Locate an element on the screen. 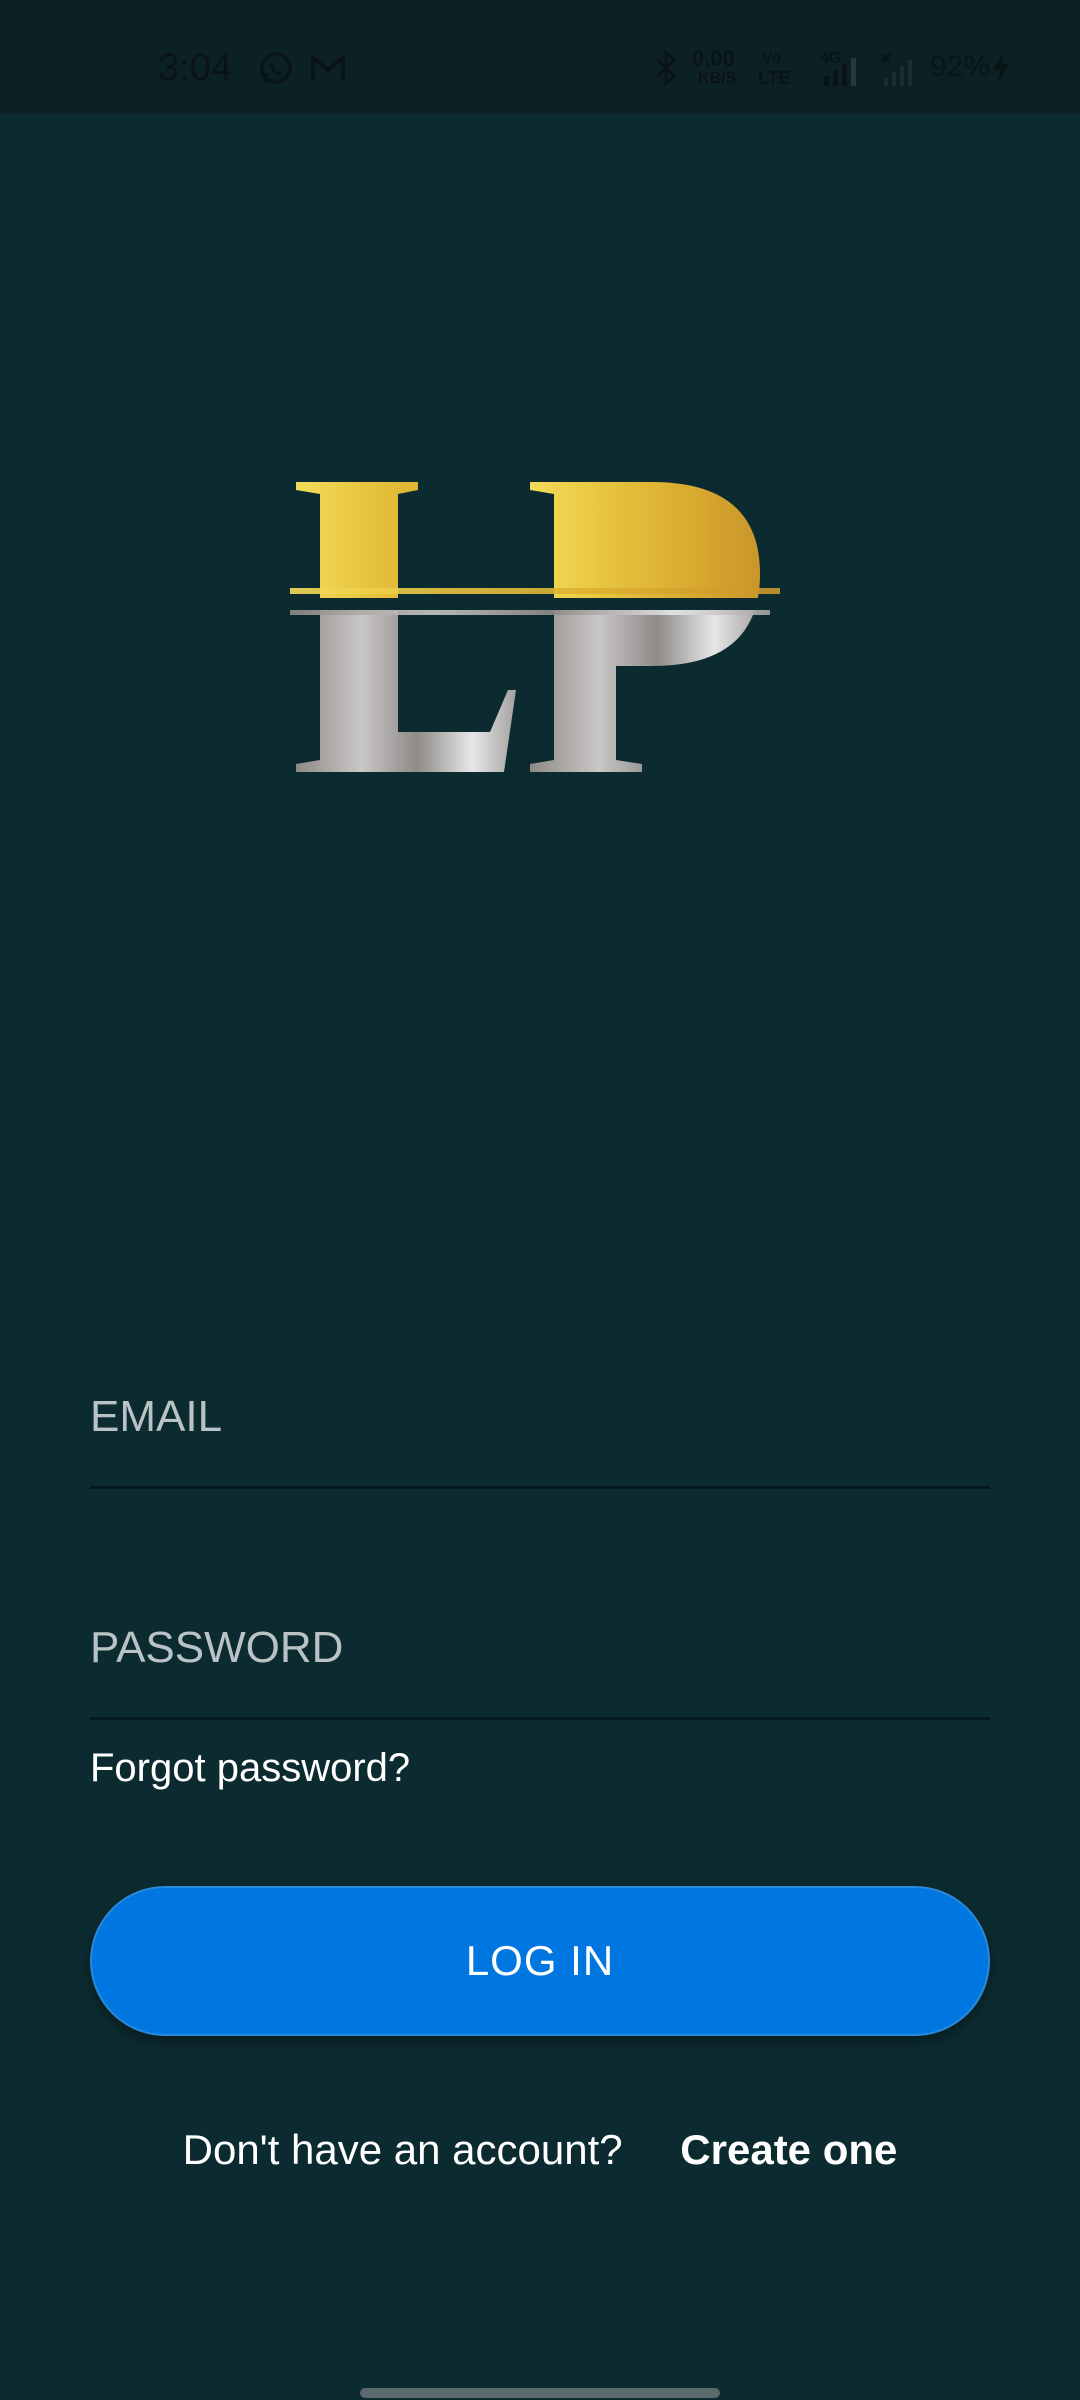 The width and height of the screenshot is (1080, 2400). net-speed-value: 0.00 is located at coordinates (713, 58).